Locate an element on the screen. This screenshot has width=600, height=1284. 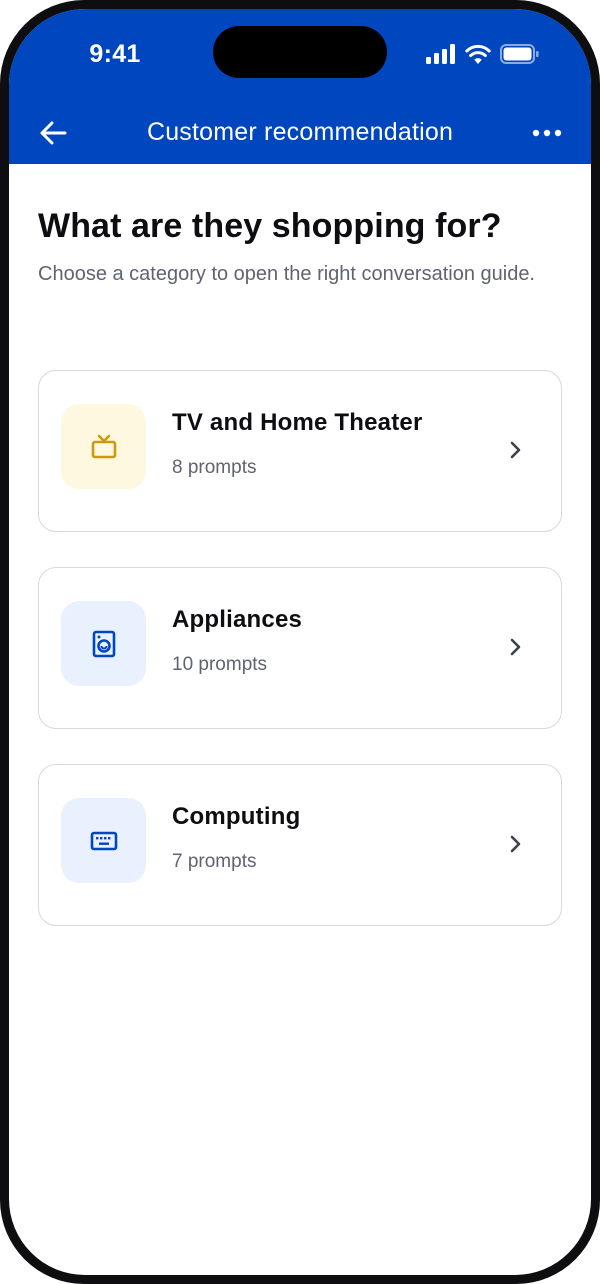
category-card-appliances: Appliances 10 prompts is located at coordinates (300, 648).